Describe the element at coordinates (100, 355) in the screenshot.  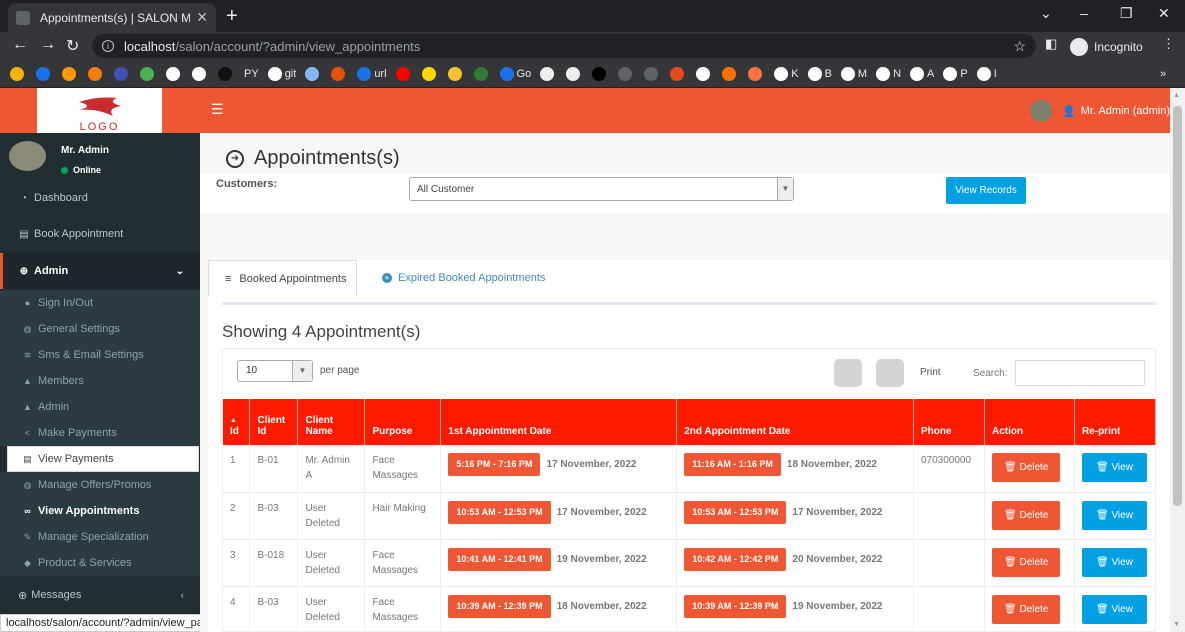
I see `sidebar-item-sms-email-settings: ≋ Sms & Email Settings` at that location.